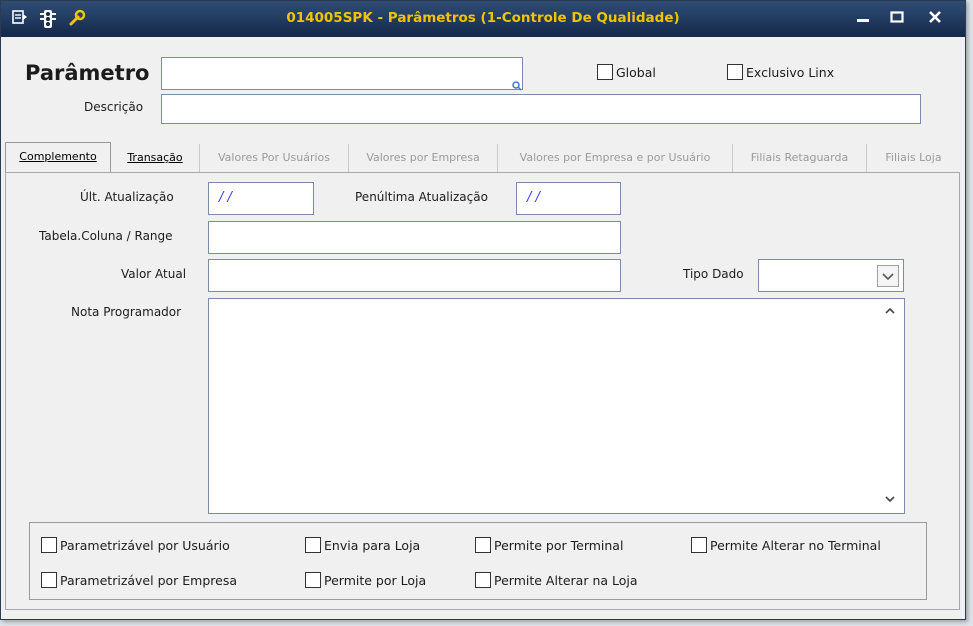 The height and width of the screenshot is (626, 973). What do you see at coordinates (935, 19) in the screenshot?
I see `close-button` at bounding box center [935, 19].